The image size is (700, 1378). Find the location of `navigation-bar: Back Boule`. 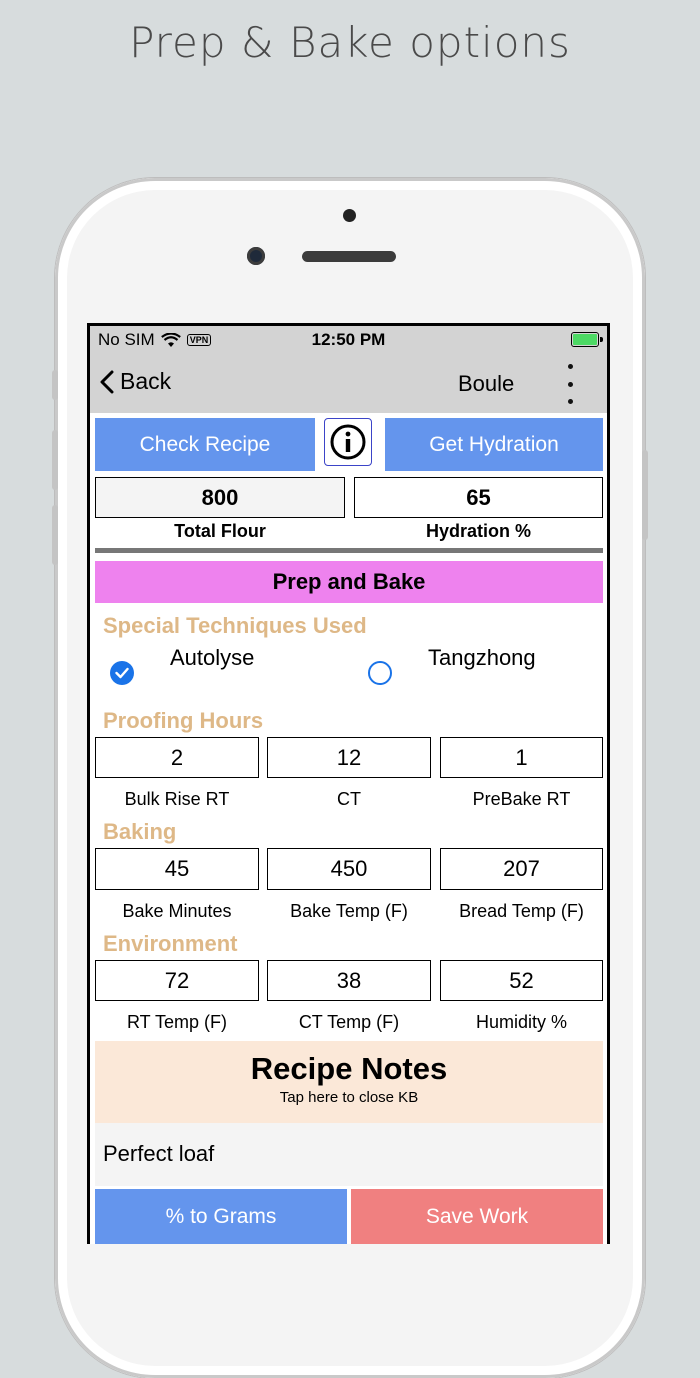

navigation-bar: Back Boule is located at coordinates (348, 383).